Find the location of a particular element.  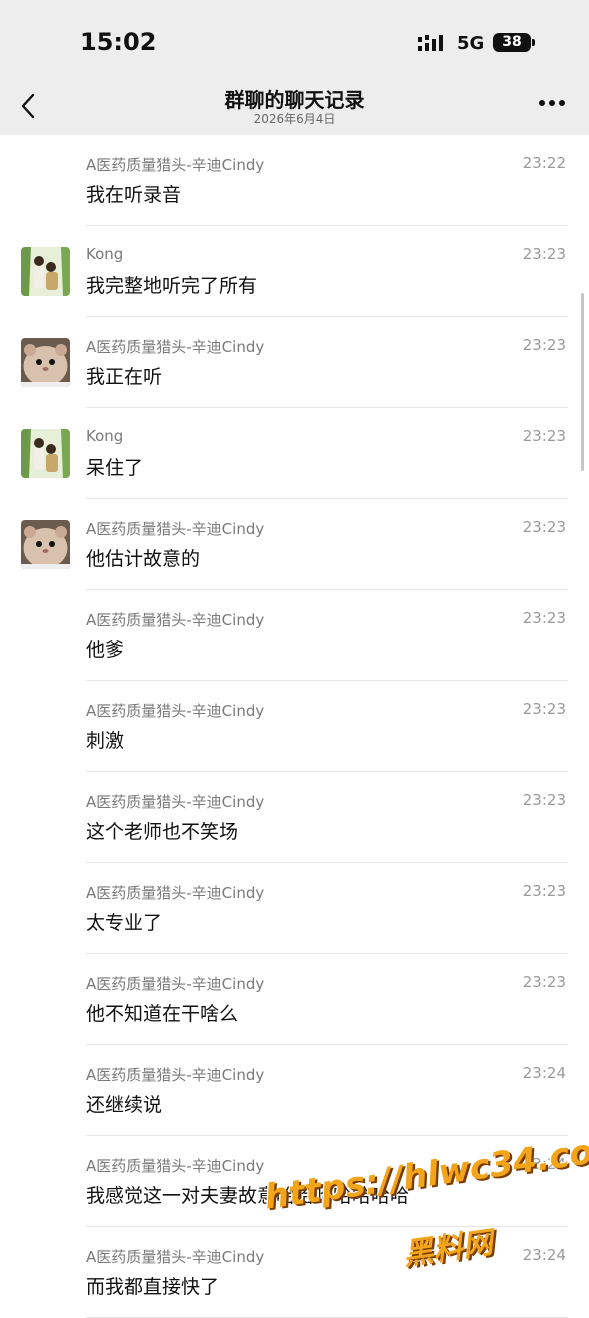

message-item: A医药质量猎头-辛迪Cindy 23:23 他不知道在干啥么 is located at coordinates (294, 999).